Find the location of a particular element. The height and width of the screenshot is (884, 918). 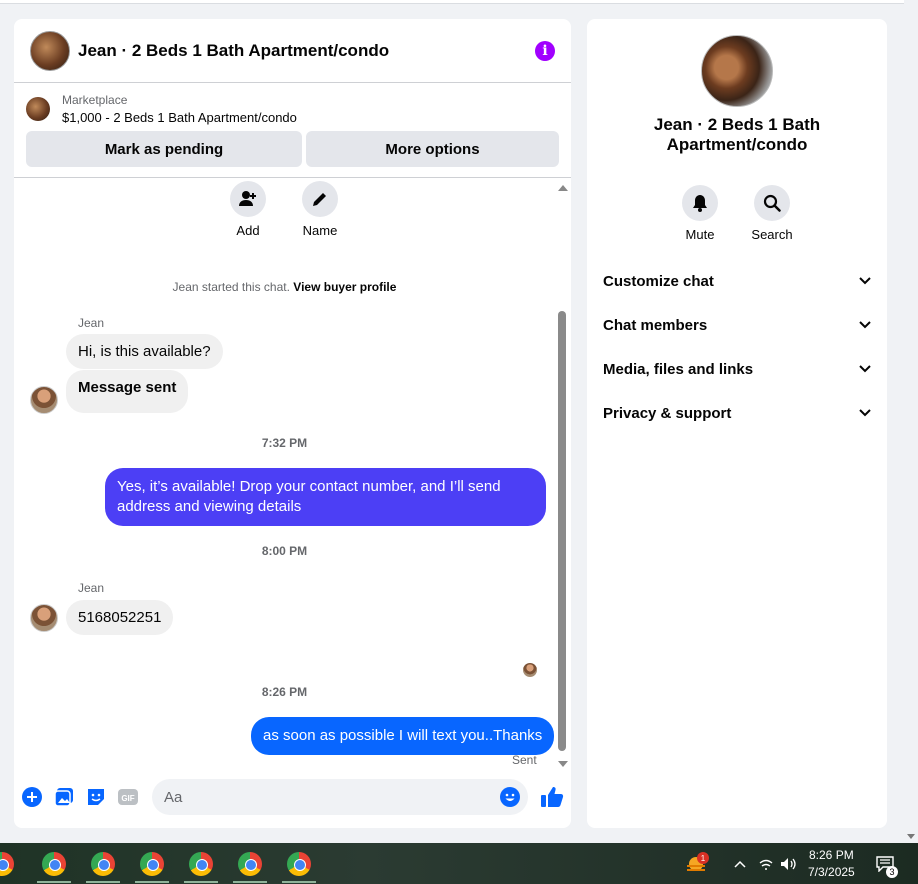

name-label: Name is located at coordinates (320, 230).